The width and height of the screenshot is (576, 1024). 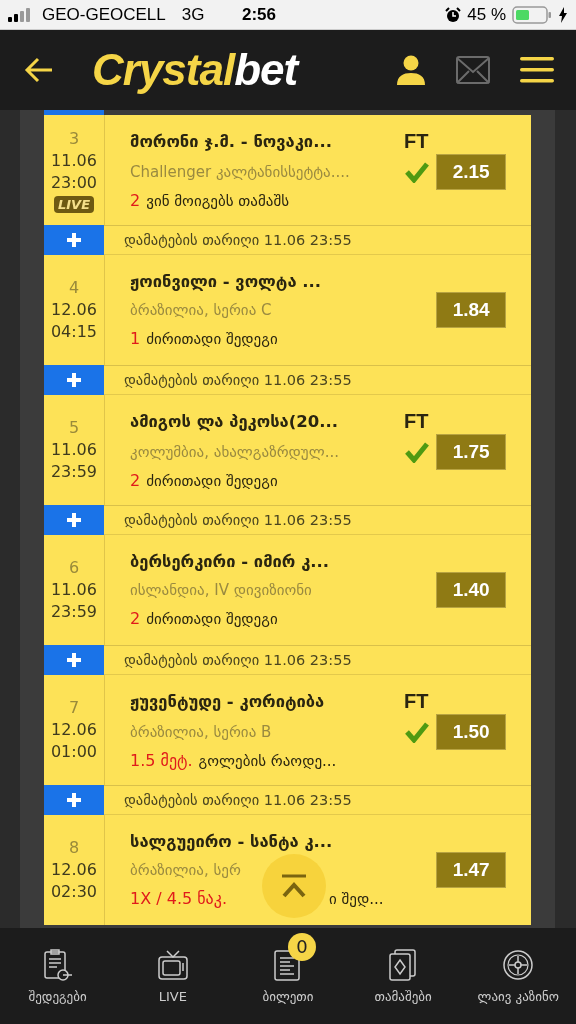 What do you see at coordinates (471, 172) in the screenshot?
I see `odds-value: 2.15` at bounding box center [471, 172].